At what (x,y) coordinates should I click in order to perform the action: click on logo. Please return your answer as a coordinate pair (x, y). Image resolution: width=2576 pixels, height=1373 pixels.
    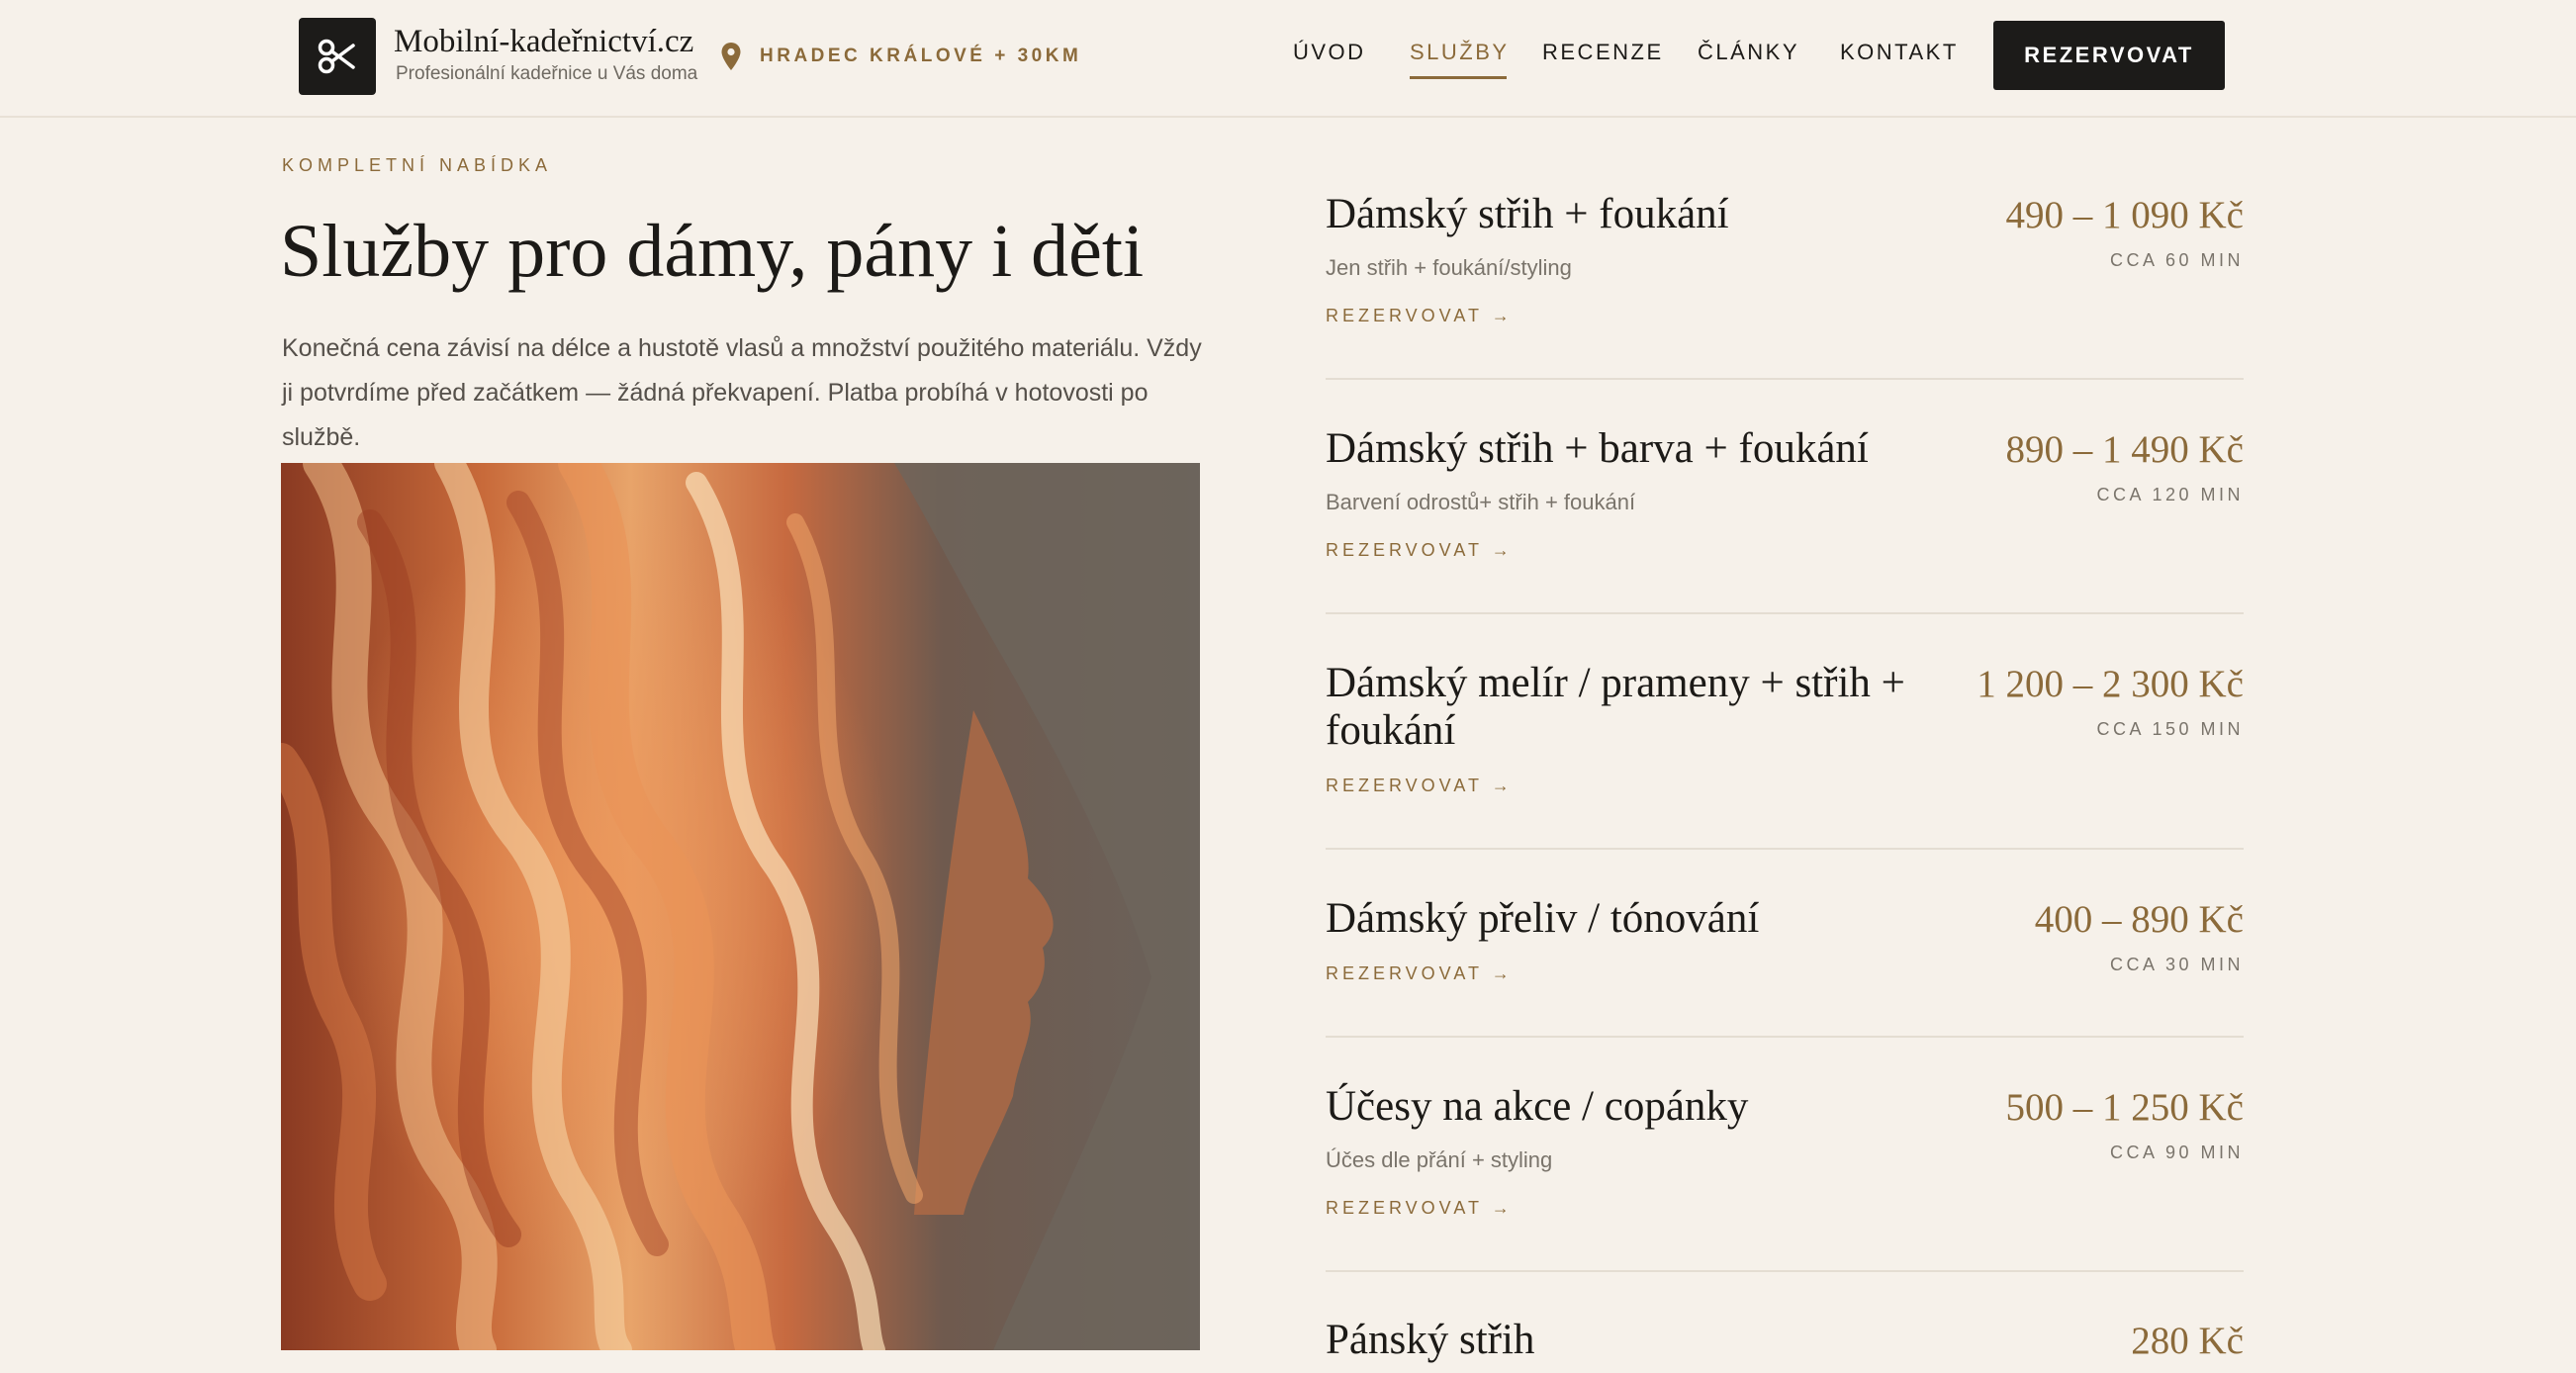
    Looking at the image, I should click on (337, 56).